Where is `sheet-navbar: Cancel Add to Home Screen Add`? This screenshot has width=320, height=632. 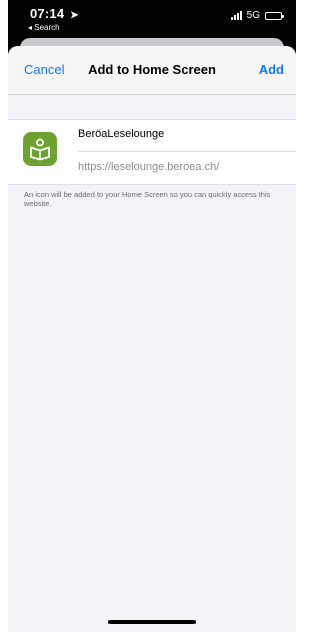
sheet-navbar: Cancel Add to Home Screen Add is located at coordinates (152, 70).